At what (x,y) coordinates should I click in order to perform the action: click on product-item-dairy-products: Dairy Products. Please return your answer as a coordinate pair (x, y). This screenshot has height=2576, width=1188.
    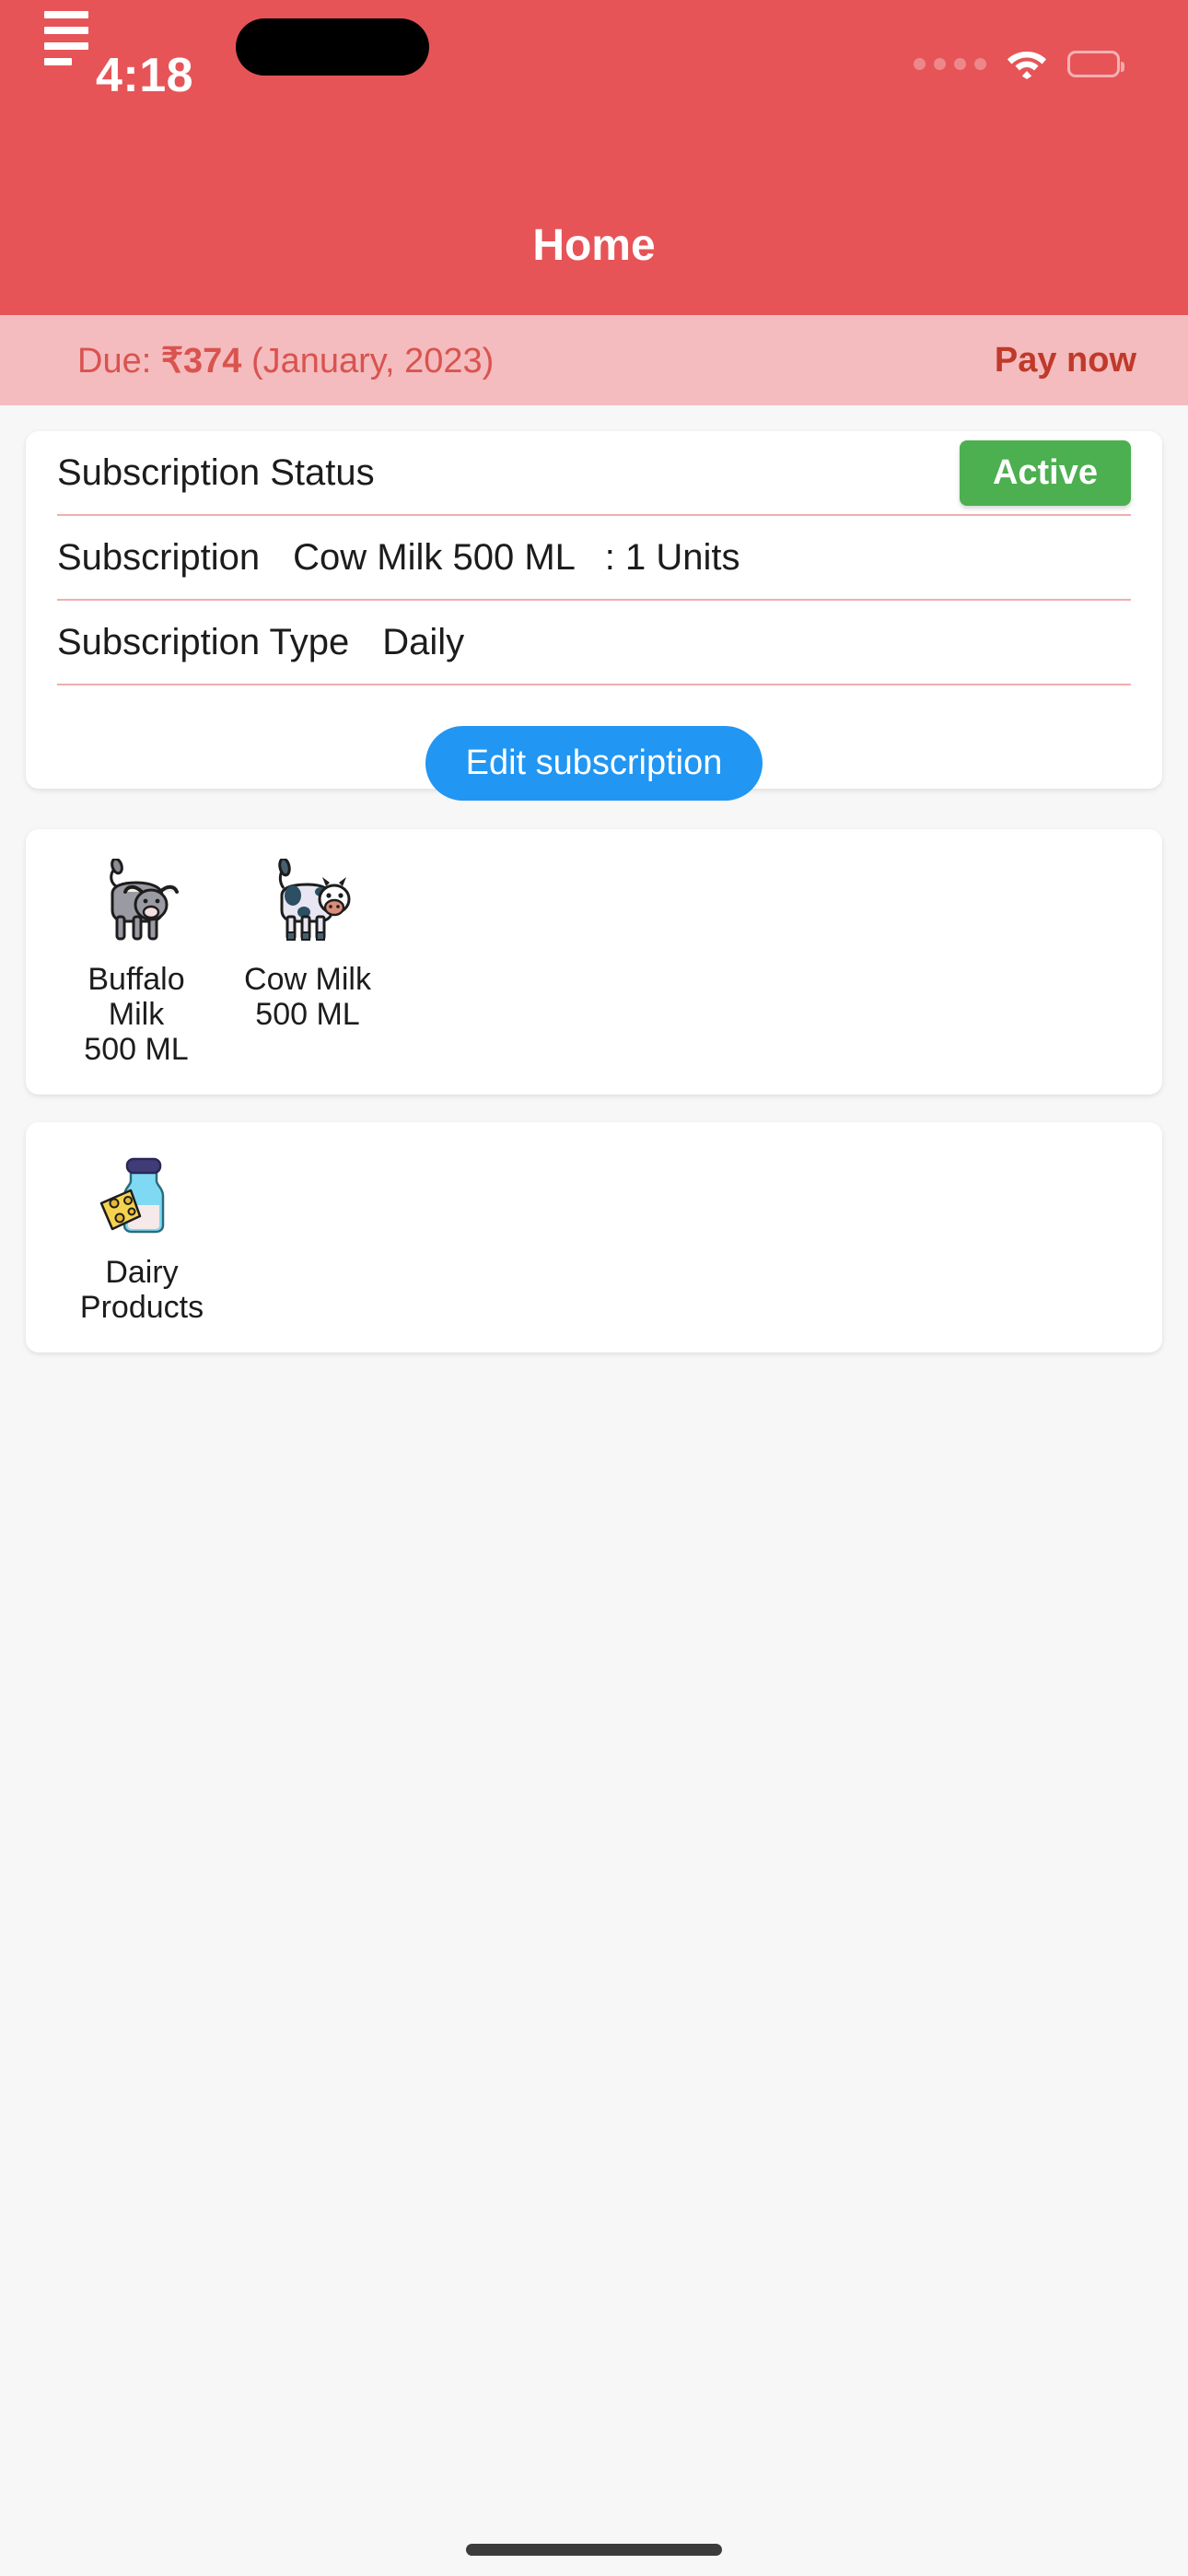
    Looking at the image, I should click on (142, 1235).